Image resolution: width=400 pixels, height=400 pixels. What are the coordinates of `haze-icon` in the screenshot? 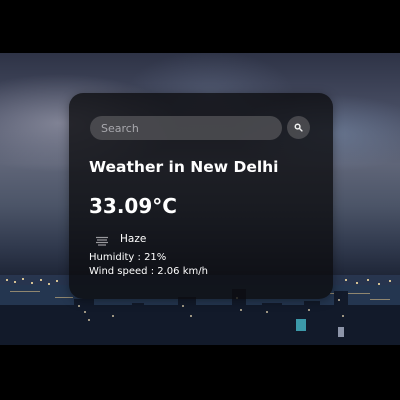 It's located at (102, 241).